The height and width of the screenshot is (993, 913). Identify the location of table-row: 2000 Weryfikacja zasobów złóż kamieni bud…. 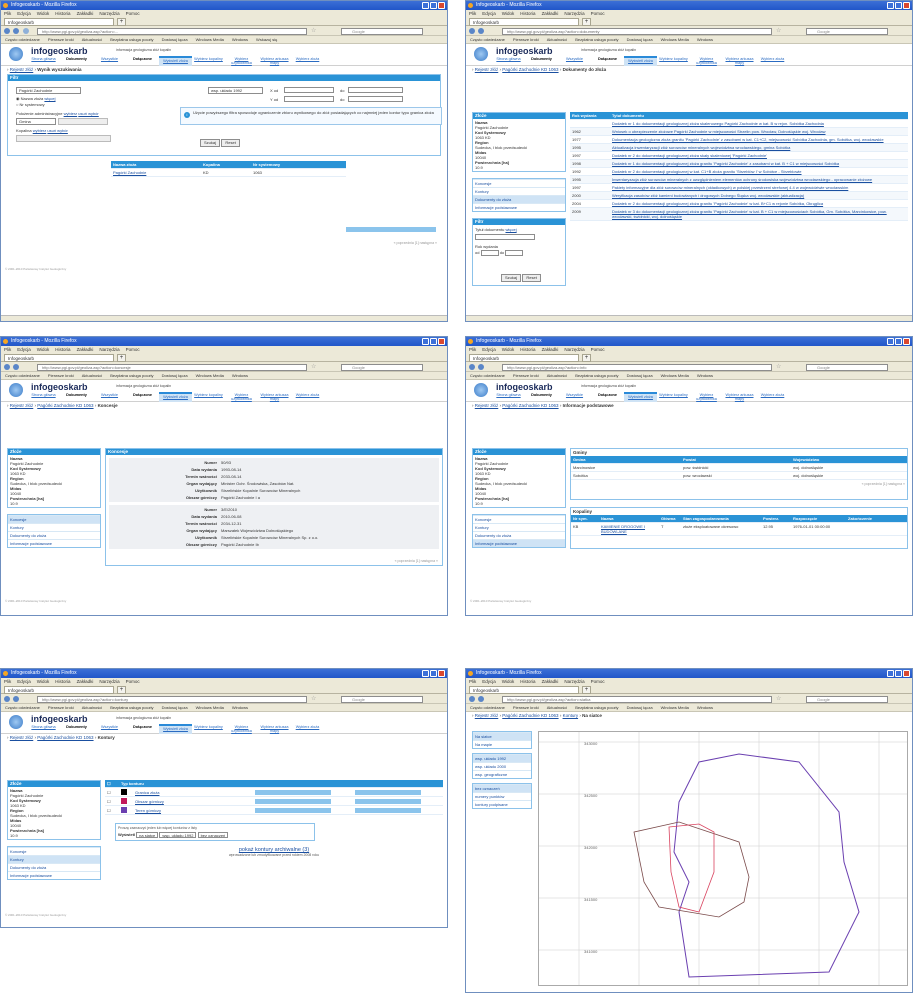
(739, 196).